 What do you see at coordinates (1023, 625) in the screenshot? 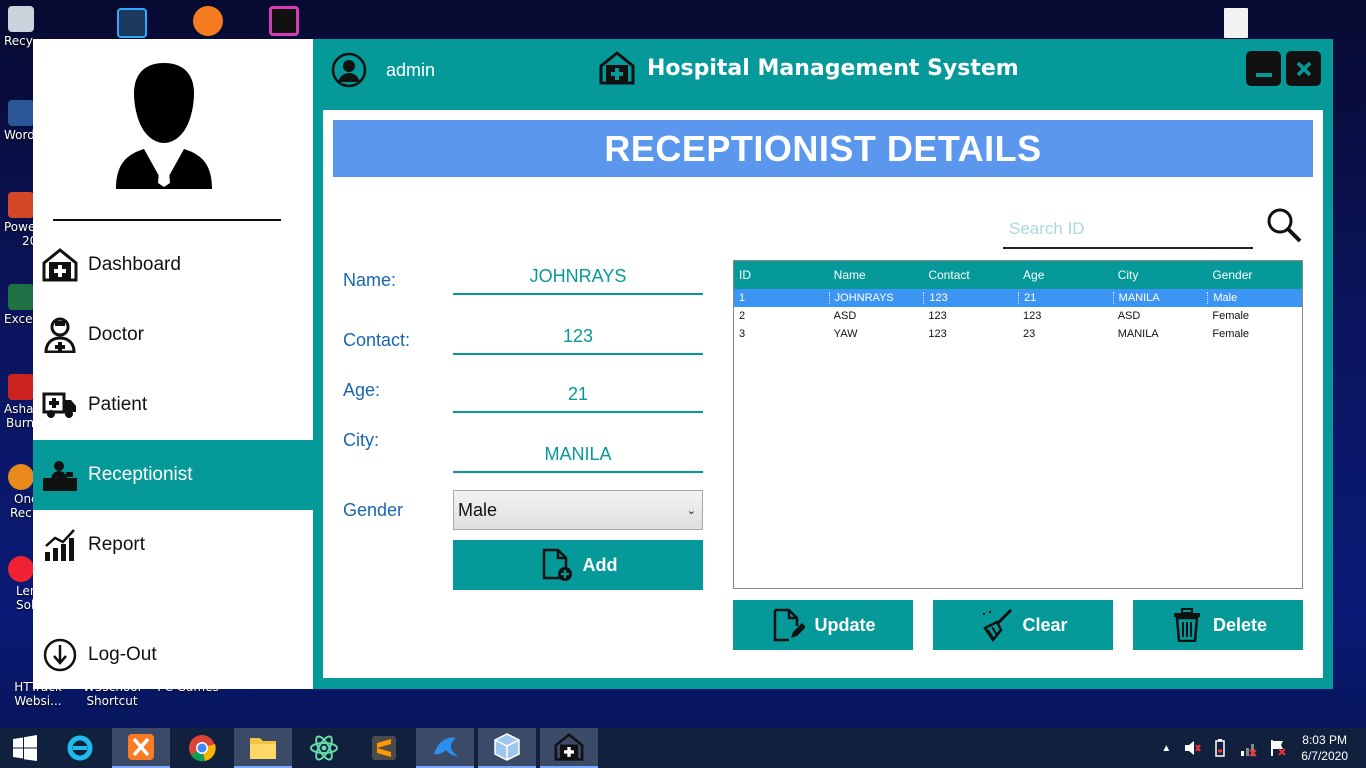
I see `clear-button: Clear` at bounding box center [1023, 625].